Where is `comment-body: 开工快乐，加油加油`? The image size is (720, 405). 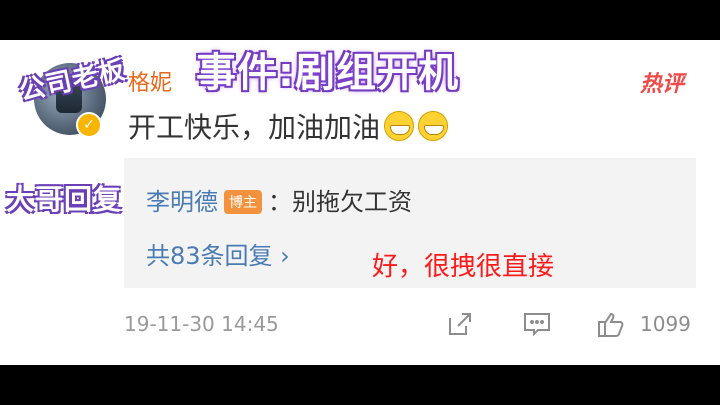 comment-body: 开工快乐，加油加油 is located at coordinates (254, 127).